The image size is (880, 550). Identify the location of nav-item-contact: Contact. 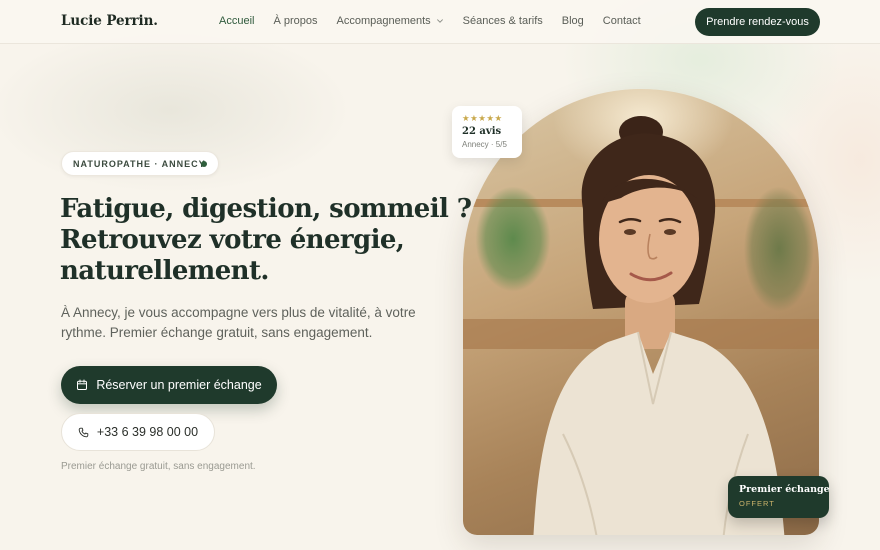
(622, 21).